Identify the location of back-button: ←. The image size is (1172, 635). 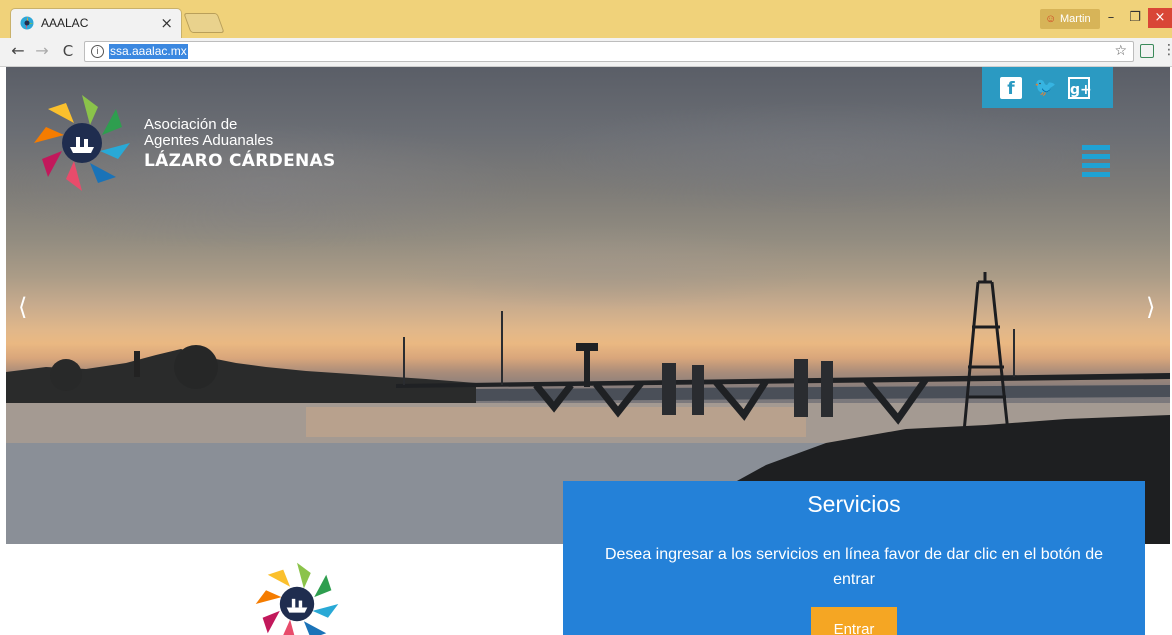
(18, 51).